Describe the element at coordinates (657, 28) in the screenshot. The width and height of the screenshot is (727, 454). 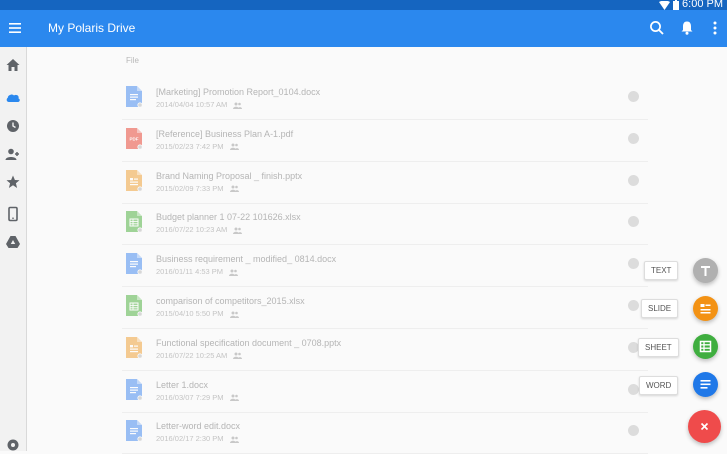
I see `search-icon` at that location.